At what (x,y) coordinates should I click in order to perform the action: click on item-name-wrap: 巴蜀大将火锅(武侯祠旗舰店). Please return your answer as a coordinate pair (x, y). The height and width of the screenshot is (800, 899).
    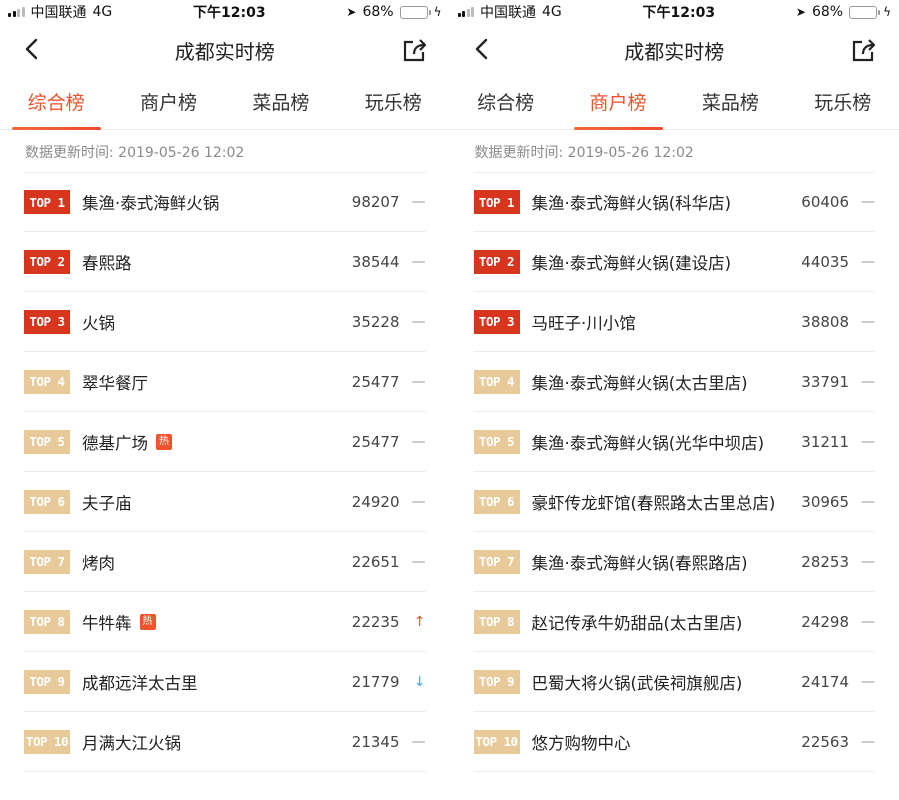
    Looking at the image, I should click on (661, 682).